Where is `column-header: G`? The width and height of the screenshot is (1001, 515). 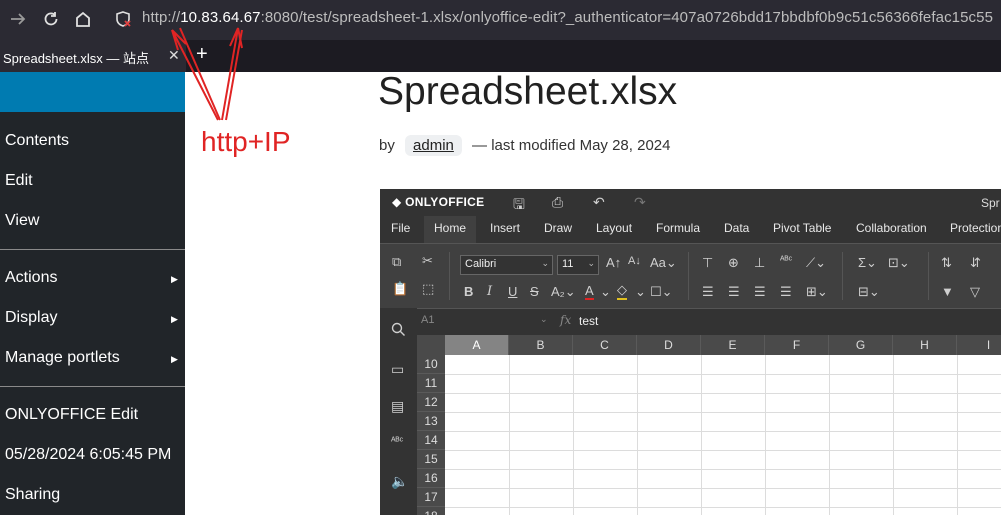
column-header: G is located at coordinates (861, 345).